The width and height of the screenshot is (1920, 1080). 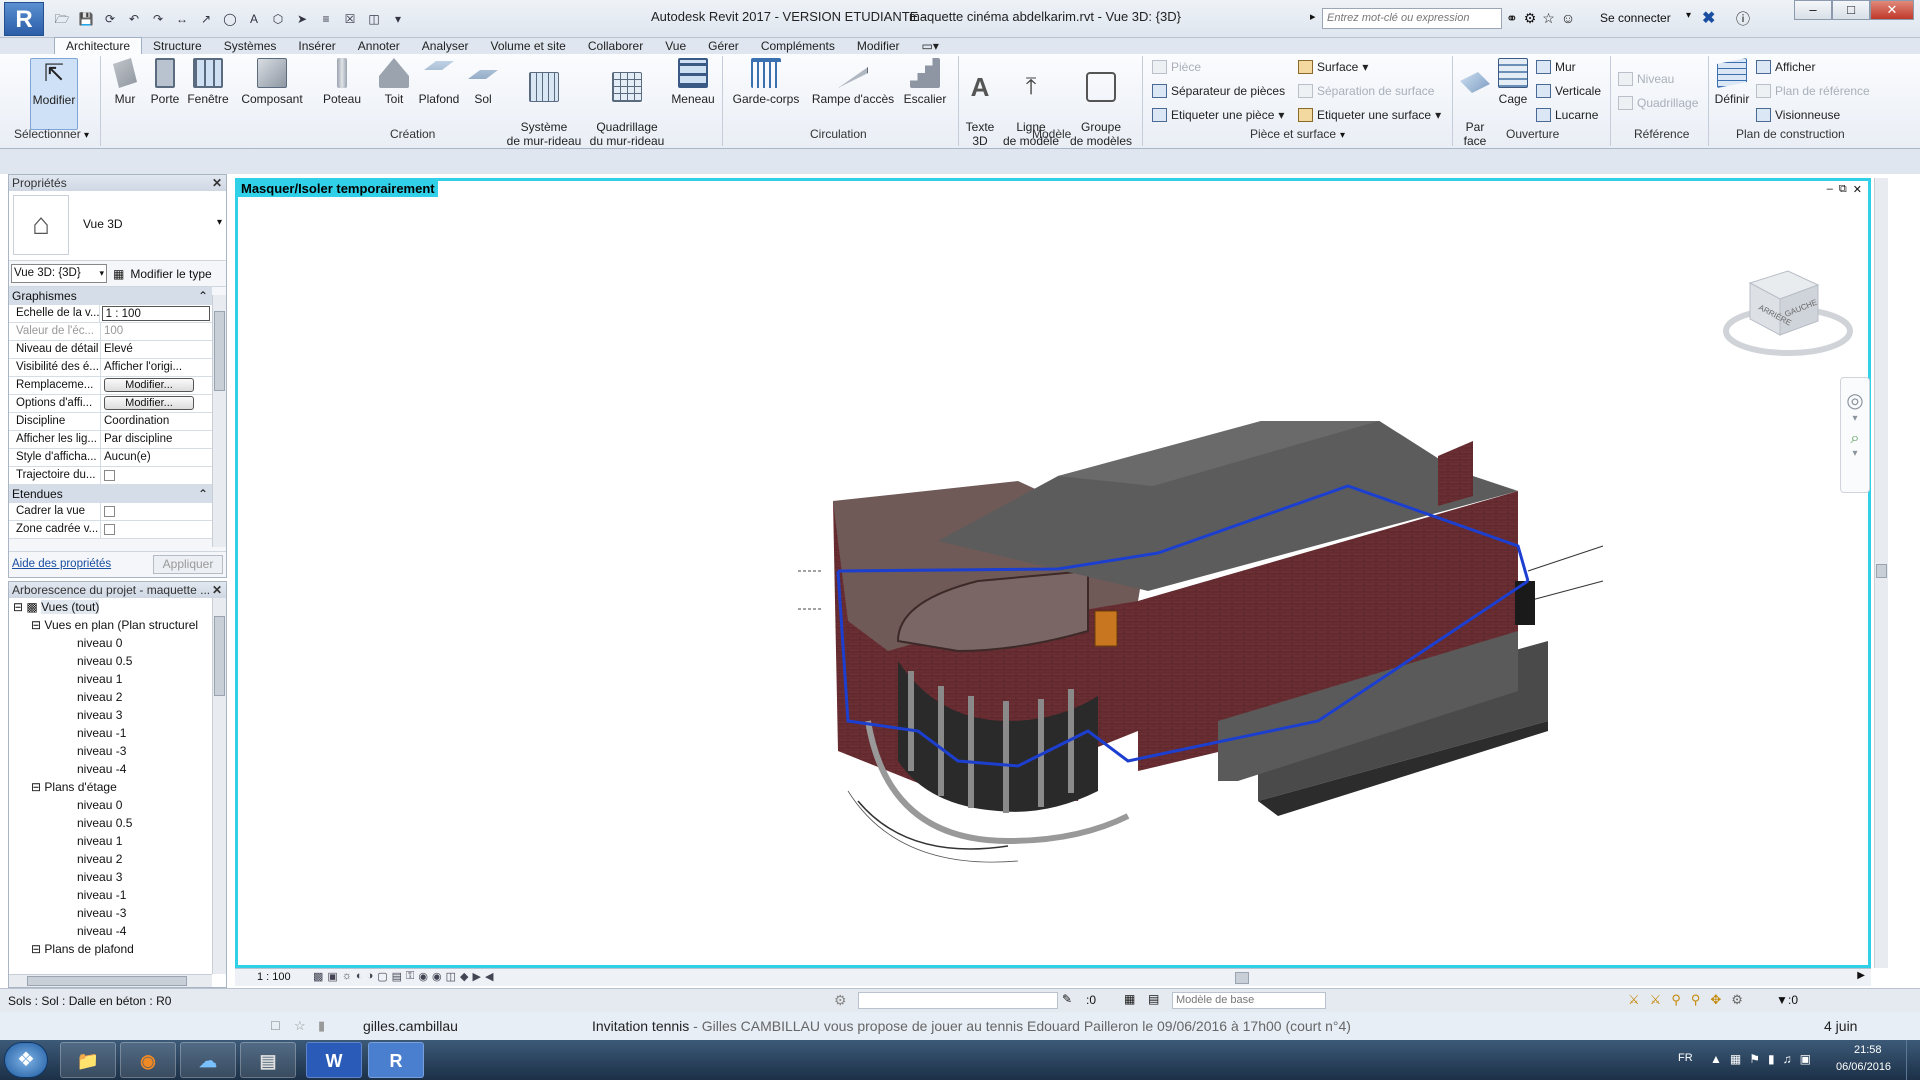 I want to click on roof-button: Toit, so click(x=394, y=82).